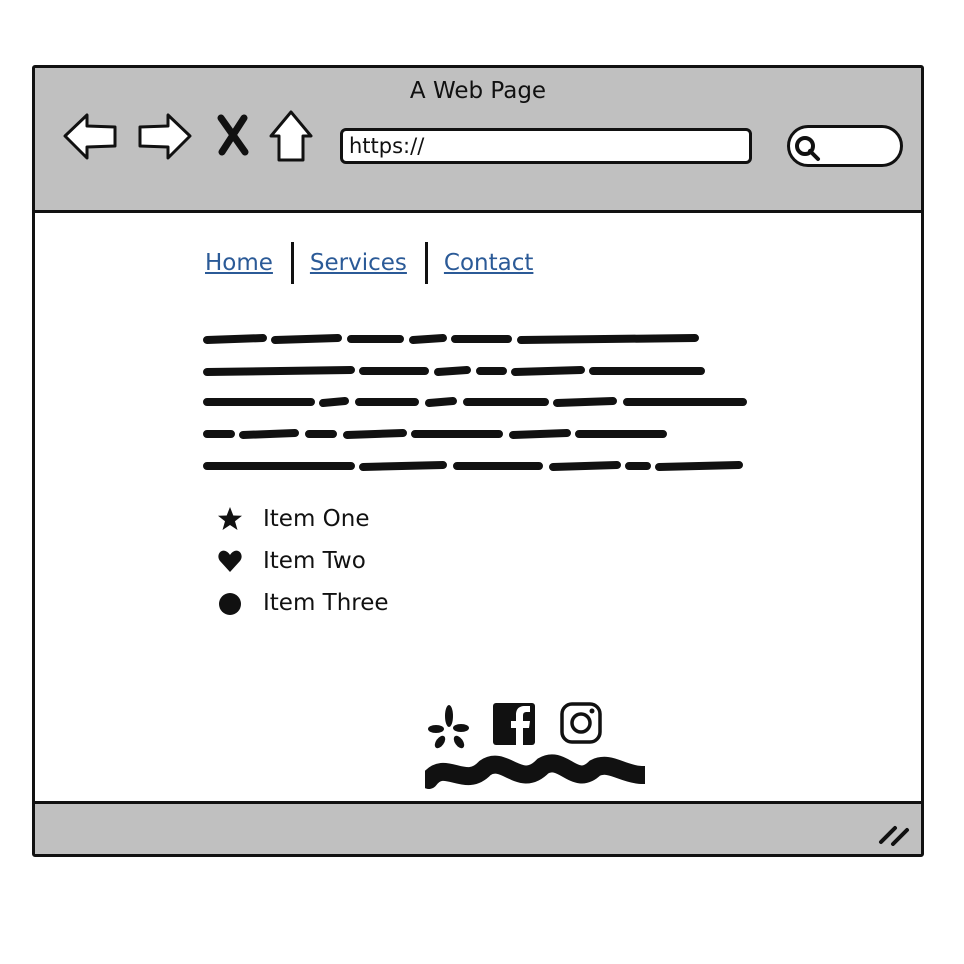 This screenshot has height=964, width=964. What do you see at coordinates (895, 832) in the screenshot?
I see `resize-grip-icon` at bounding box center [895, 832].